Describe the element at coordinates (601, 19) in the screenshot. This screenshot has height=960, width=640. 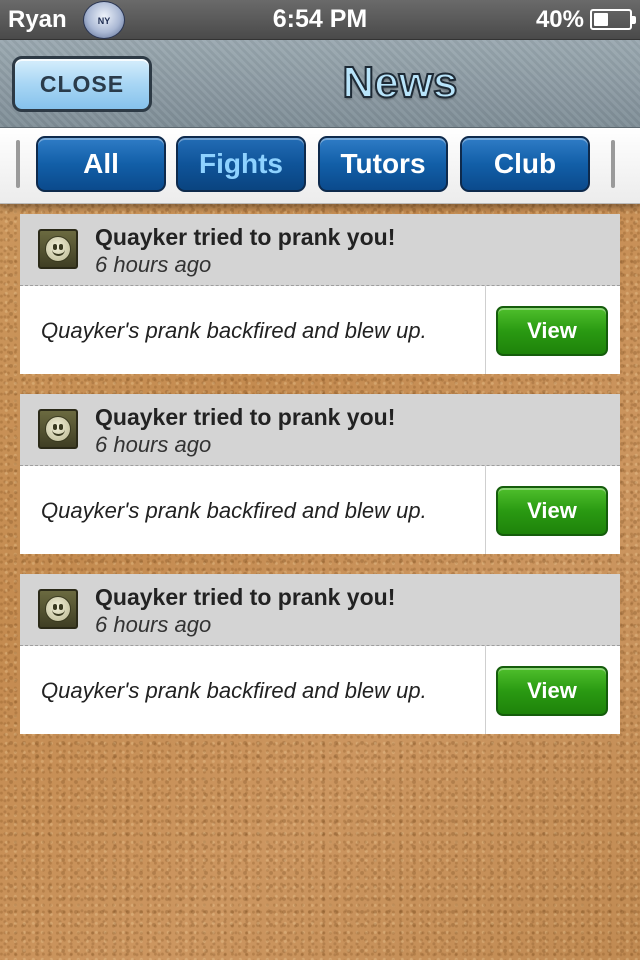
I see `battery-fill` at that location.